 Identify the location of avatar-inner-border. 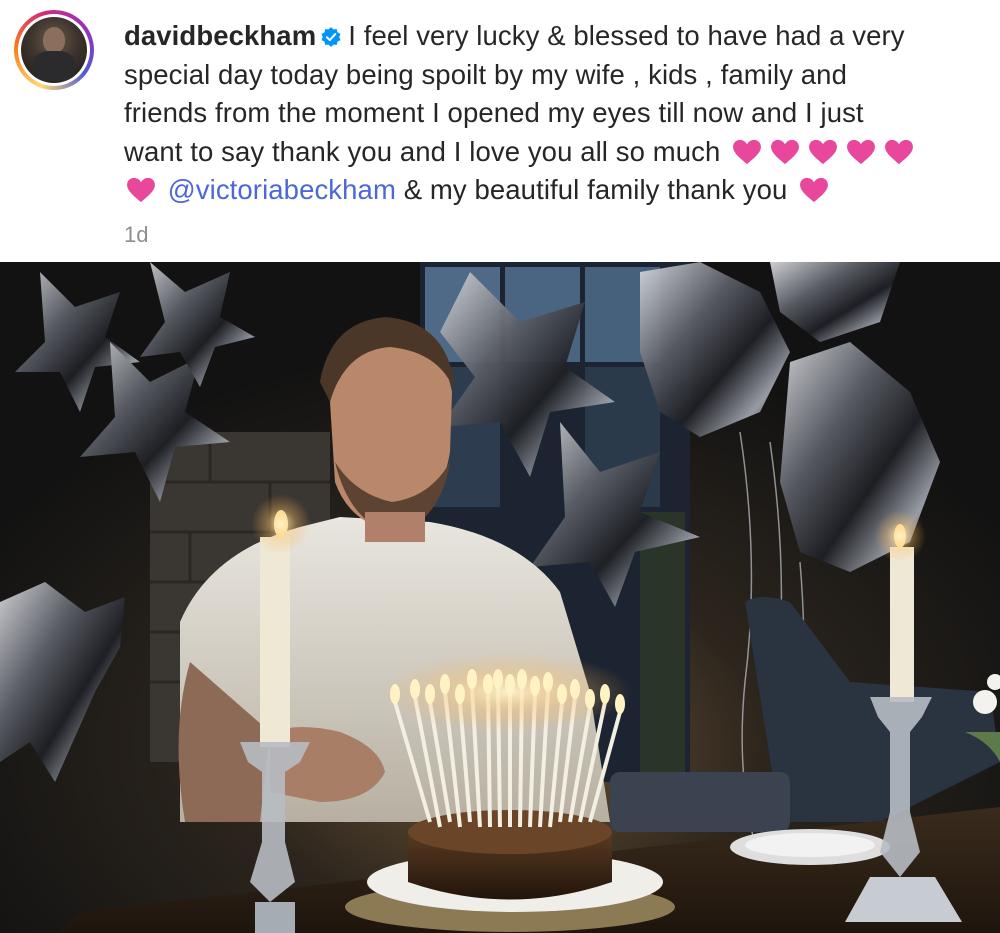
(54, 50).